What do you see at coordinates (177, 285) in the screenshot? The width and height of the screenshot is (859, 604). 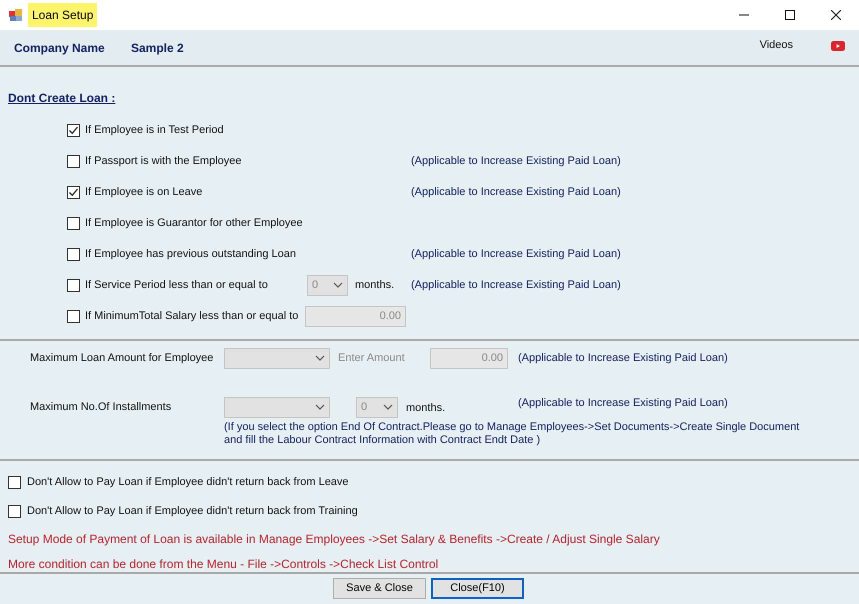 I see `checkbox-label: If Service Period less than or equal to` at bounding box center [177, 285].